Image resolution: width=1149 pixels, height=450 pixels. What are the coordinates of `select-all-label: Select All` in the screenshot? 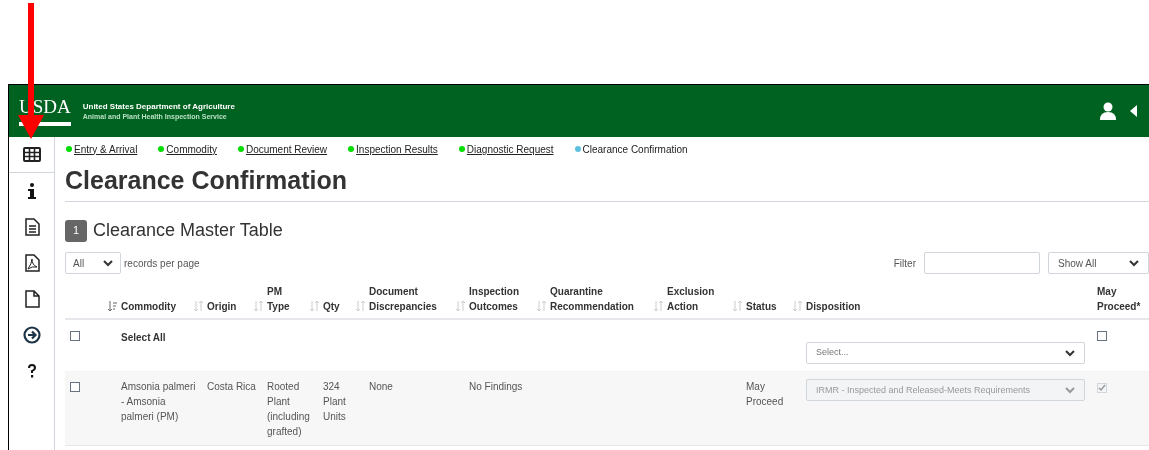 It's located at (143, 337).